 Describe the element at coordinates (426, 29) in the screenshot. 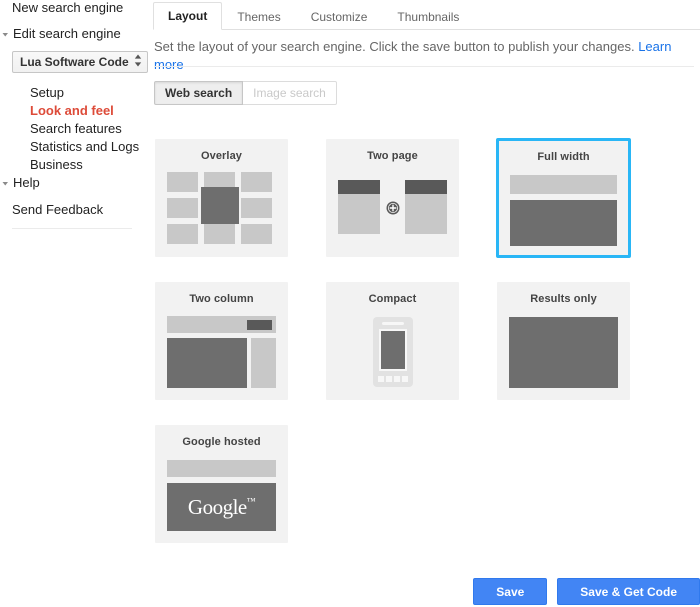

I see `tabstrip-underline` at that location.